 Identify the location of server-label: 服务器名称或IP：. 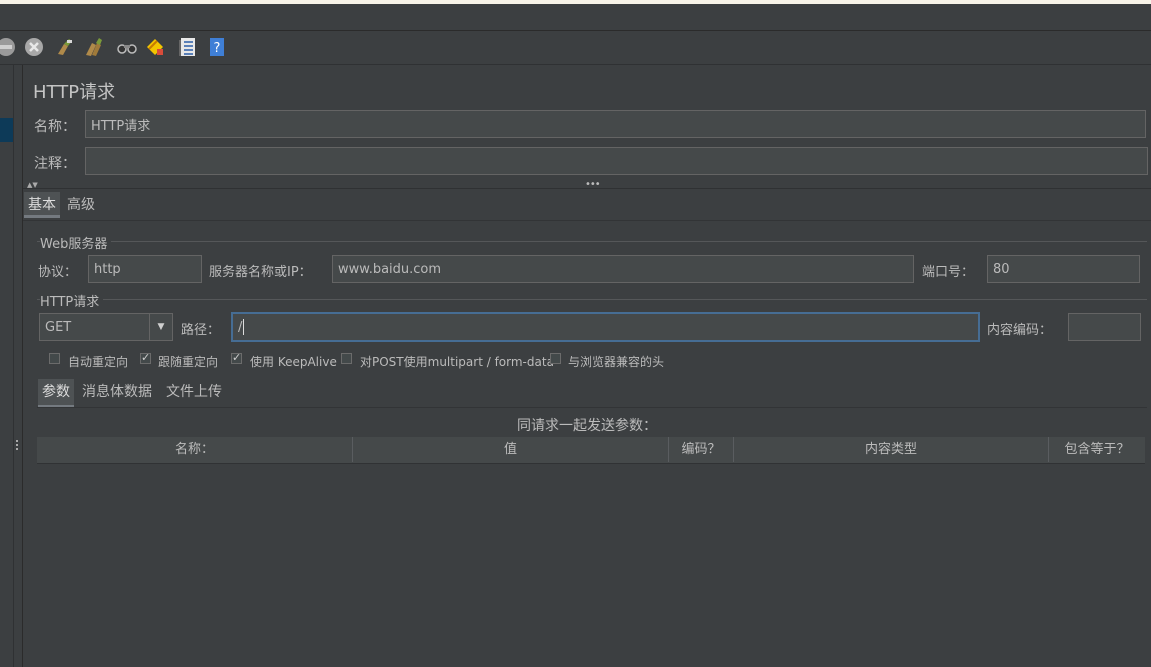
(260, 272).